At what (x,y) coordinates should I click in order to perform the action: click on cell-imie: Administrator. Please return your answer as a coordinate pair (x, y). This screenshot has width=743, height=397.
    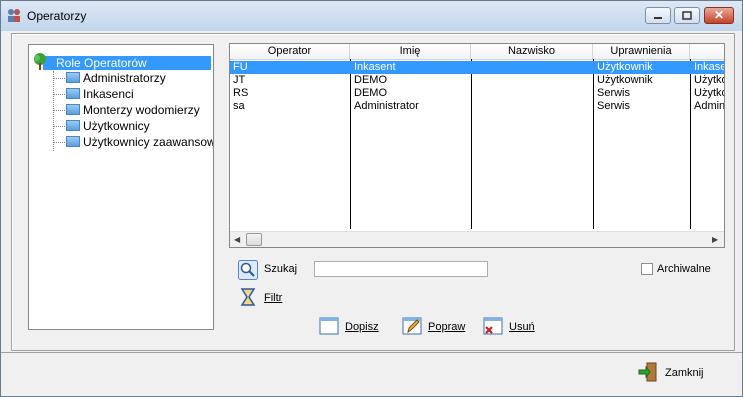
    Looking at the image, I should click on (386, 106).